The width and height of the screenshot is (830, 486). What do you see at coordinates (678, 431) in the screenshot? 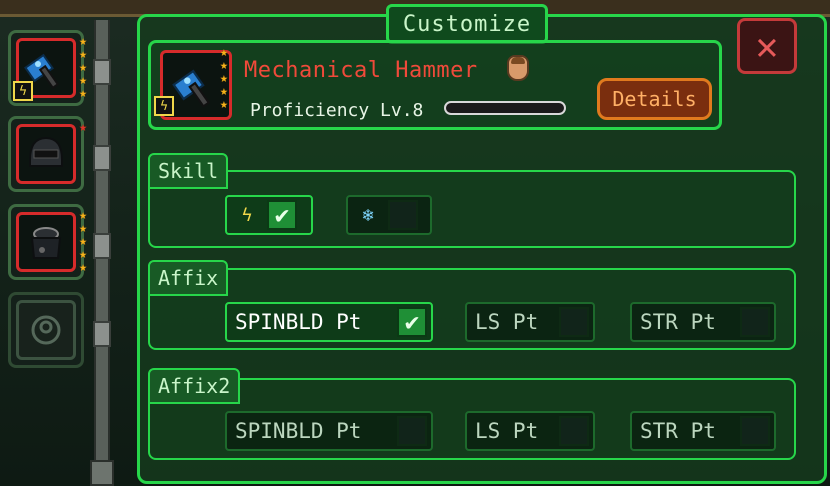
I see `affix2-option-label: STR Pt` at bounding box center [678, 431].